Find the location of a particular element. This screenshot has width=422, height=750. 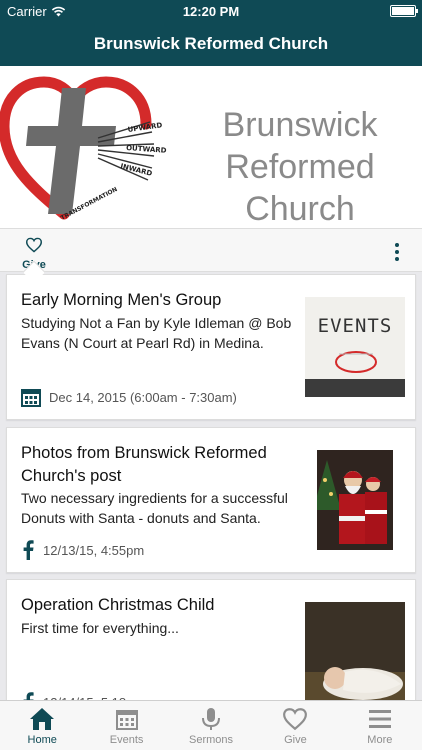

card-date: Dec 14, 2015 (6:00am - 7:30am) is located at coordinates (143, 397).